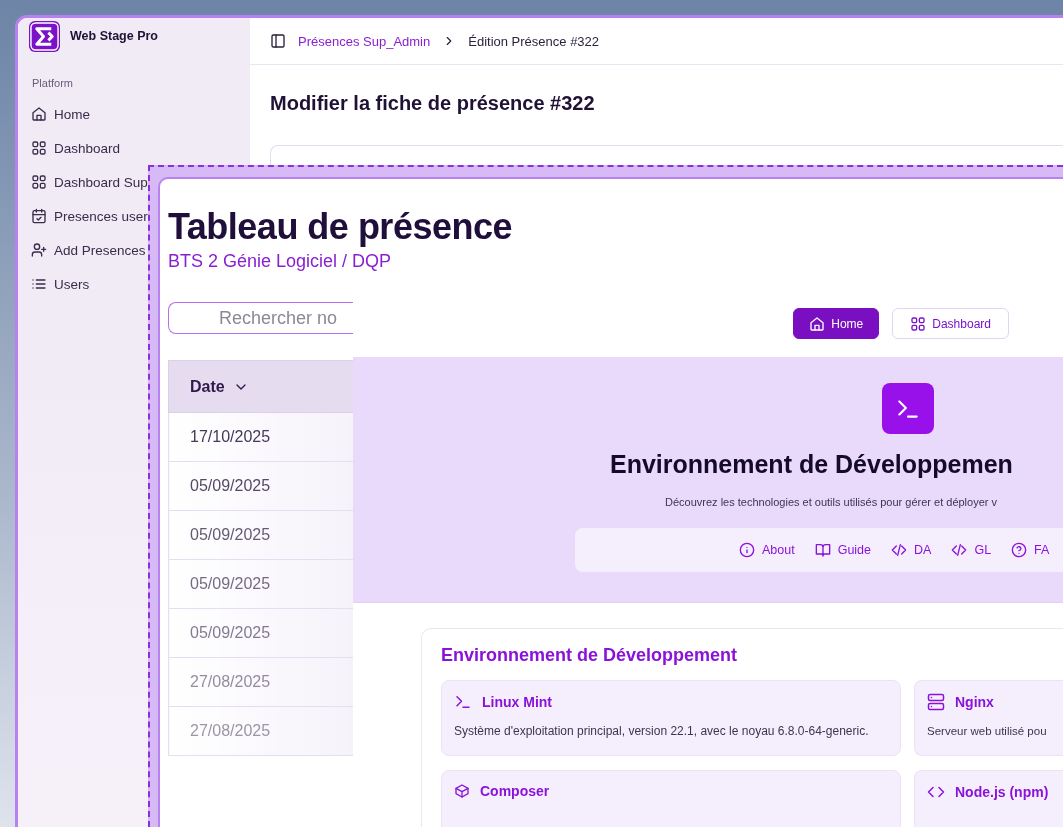  What do you see at coordinates (39, 284) in the screenshot?
I see `list-icon` at bounding box center [39, 284].